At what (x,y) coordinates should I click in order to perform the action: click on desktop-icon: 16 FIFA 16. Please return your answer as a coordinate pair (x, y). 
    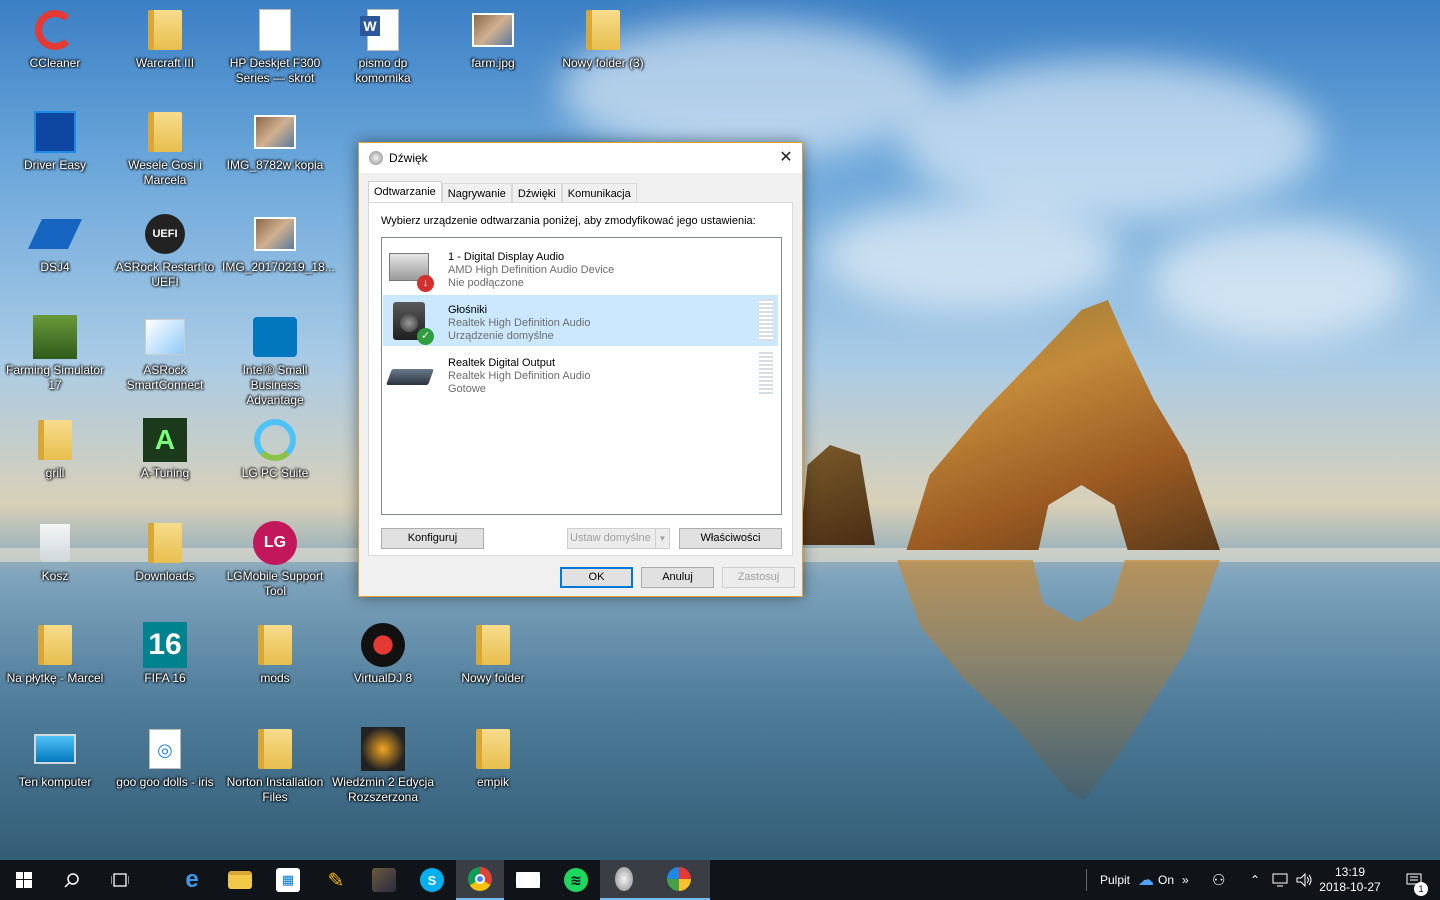
    Looking at the image, I should click on (165, 654).